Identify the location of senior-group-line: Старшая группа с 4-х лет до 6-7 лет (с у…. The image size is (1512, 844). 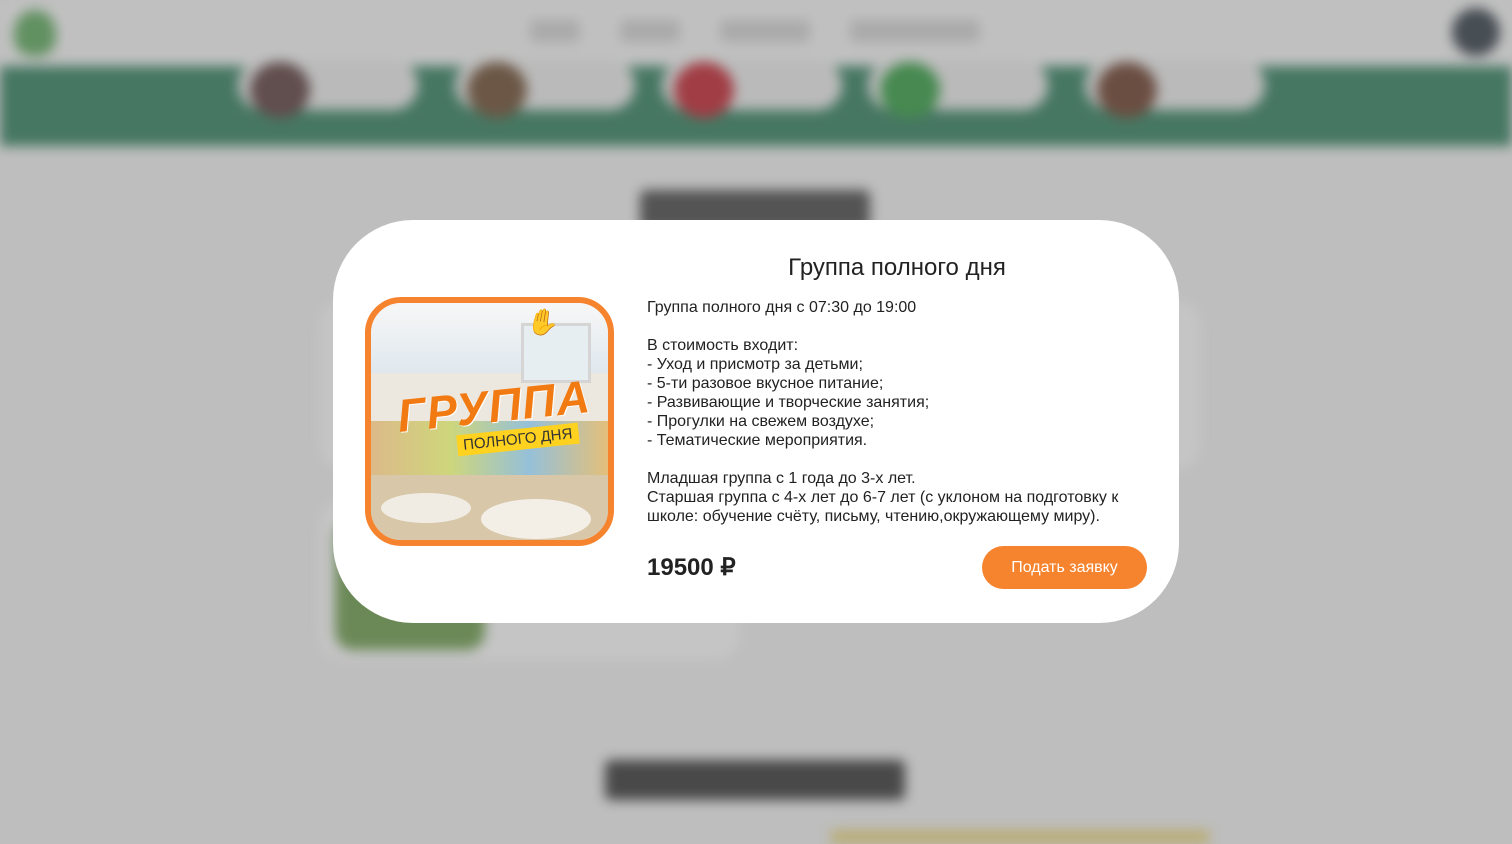
(883, 507).